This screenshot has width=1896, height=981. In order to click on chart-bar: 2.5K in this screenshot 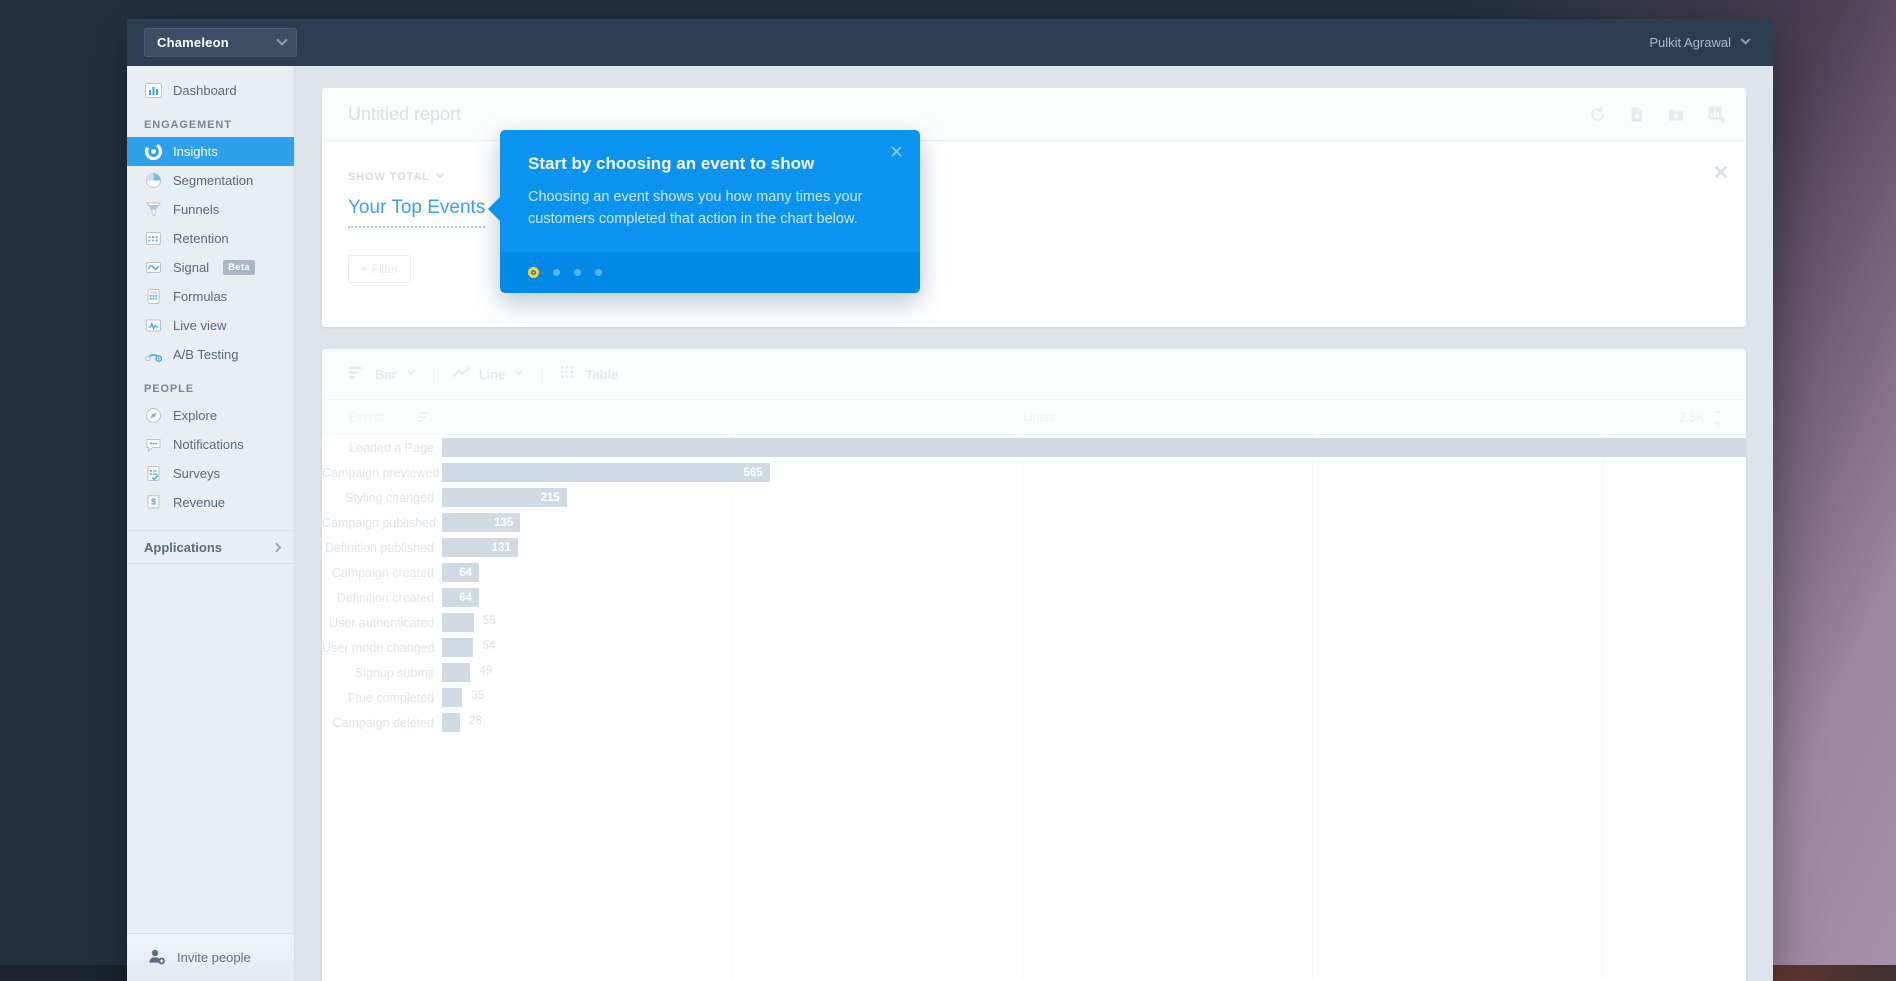, I will do `click(1094, 447)`.